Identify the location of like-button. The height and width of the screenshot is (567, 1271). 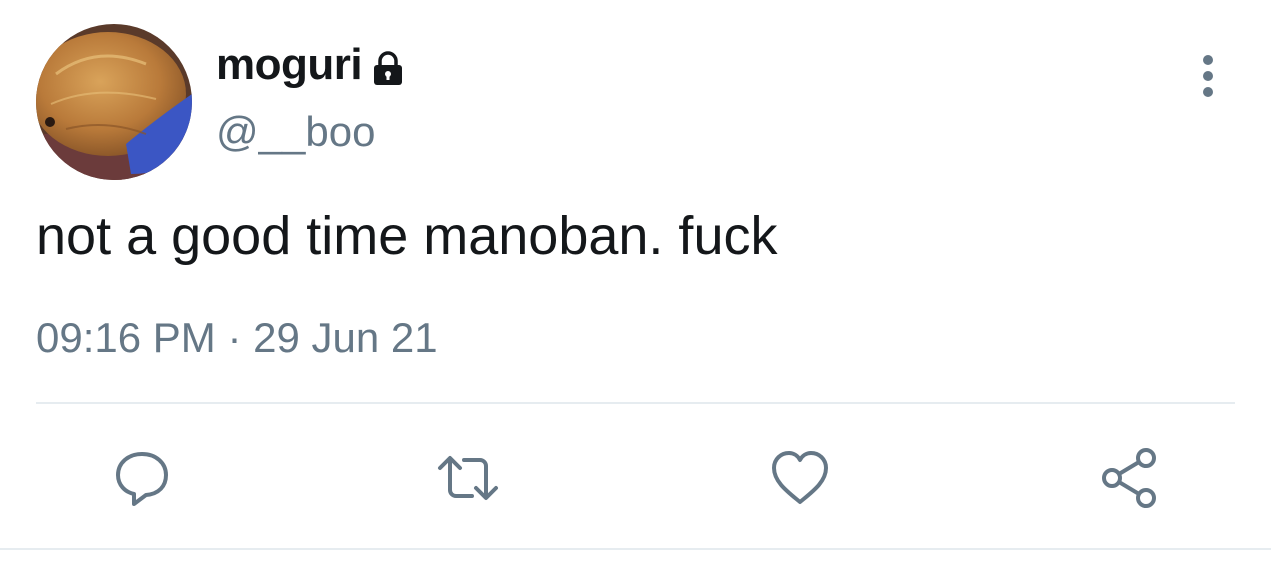
(800, 478).